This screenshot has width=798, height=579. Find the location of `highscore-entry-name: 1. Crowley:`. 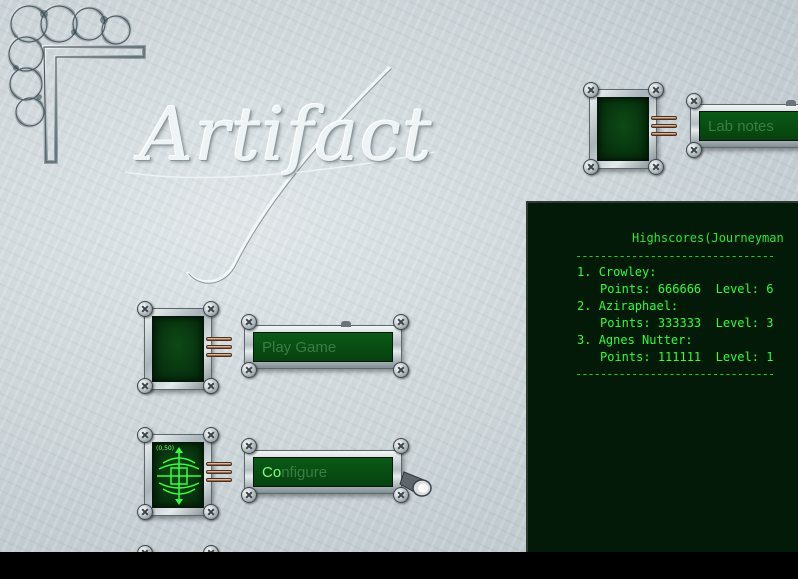

highscore-entry-name: 1. Crowley: is located at coordinates (617, 272).